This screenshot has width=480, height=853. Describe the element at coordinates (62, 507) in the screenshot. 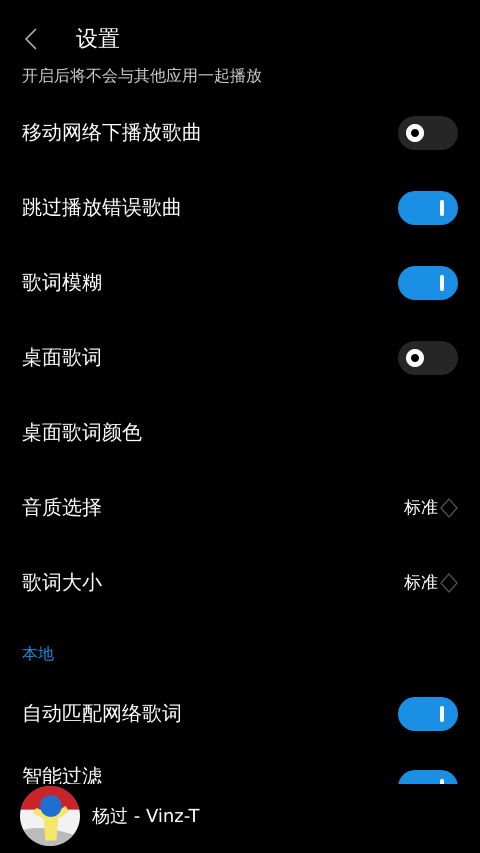

I see `setting-label: 音质选择` at that location.